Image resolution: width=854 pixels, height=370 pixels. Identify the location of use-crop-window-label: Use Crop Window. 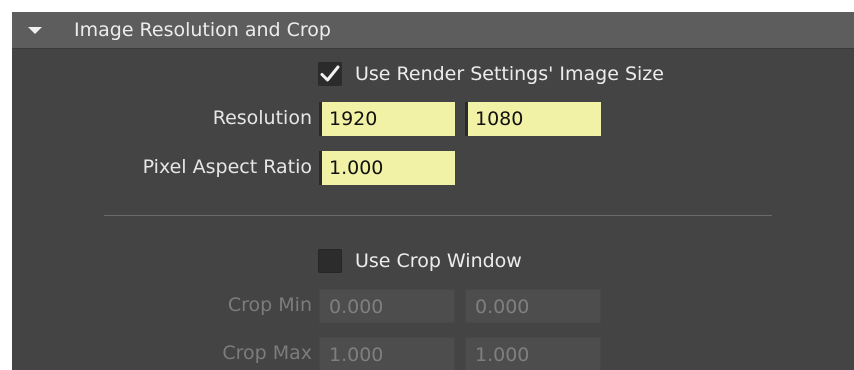
(438, 261).